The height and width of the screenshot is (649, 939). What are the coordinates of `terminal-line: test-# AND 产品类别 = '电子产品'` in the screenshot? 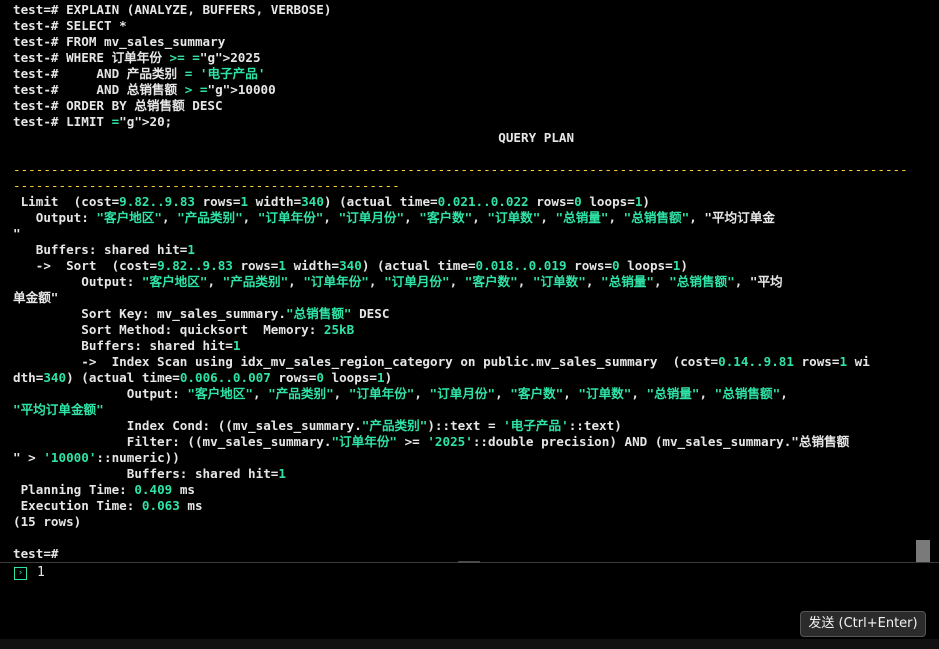 It's located at (139, 73).